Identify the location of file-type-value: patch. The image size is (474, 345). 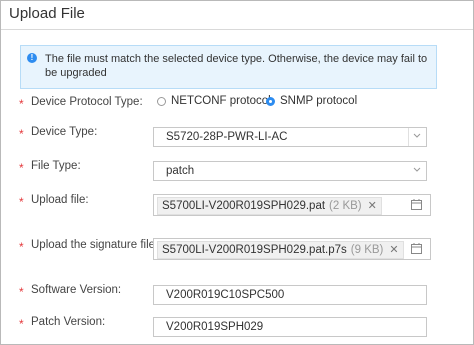
(180, 171).